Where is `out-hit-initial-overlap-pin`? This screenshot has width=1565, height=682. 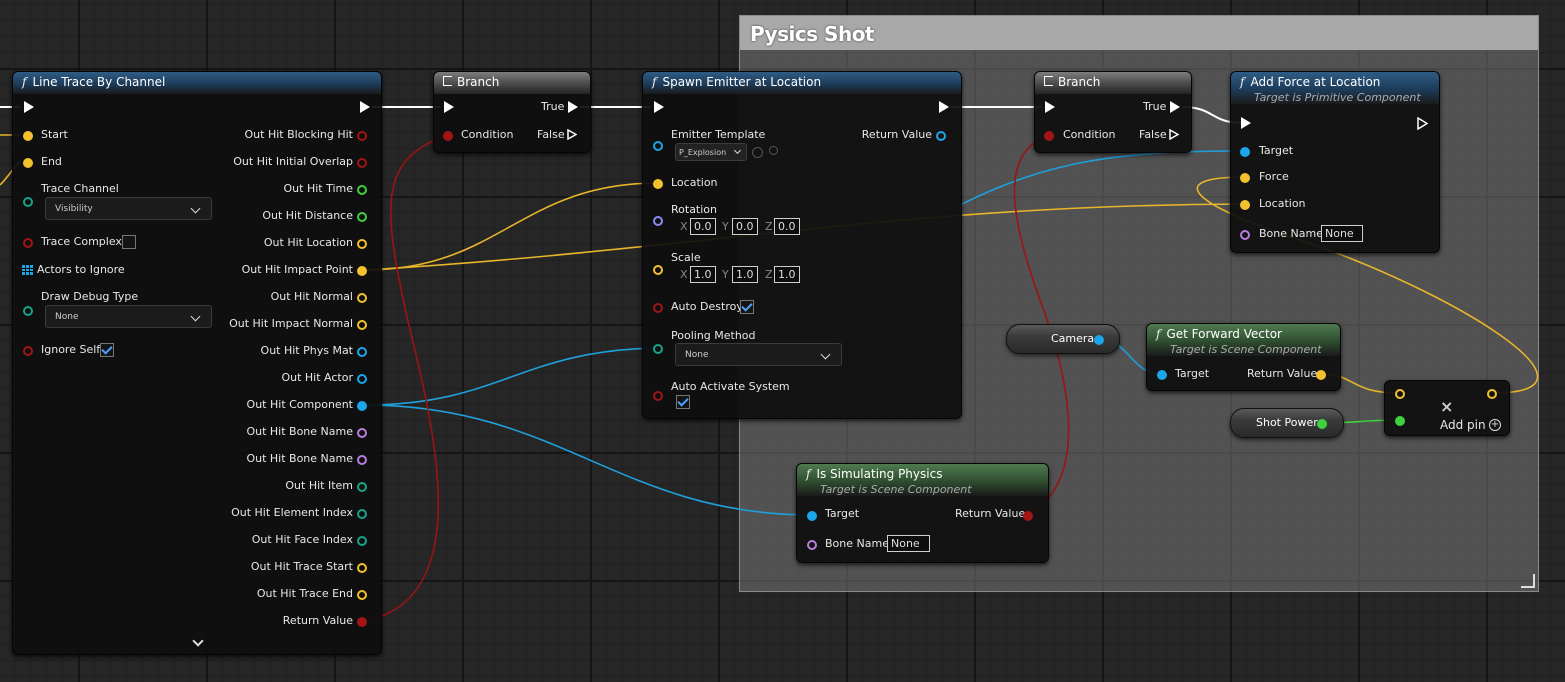 out-hit-initial-overlap-pin is located at coordinates (362, 163).